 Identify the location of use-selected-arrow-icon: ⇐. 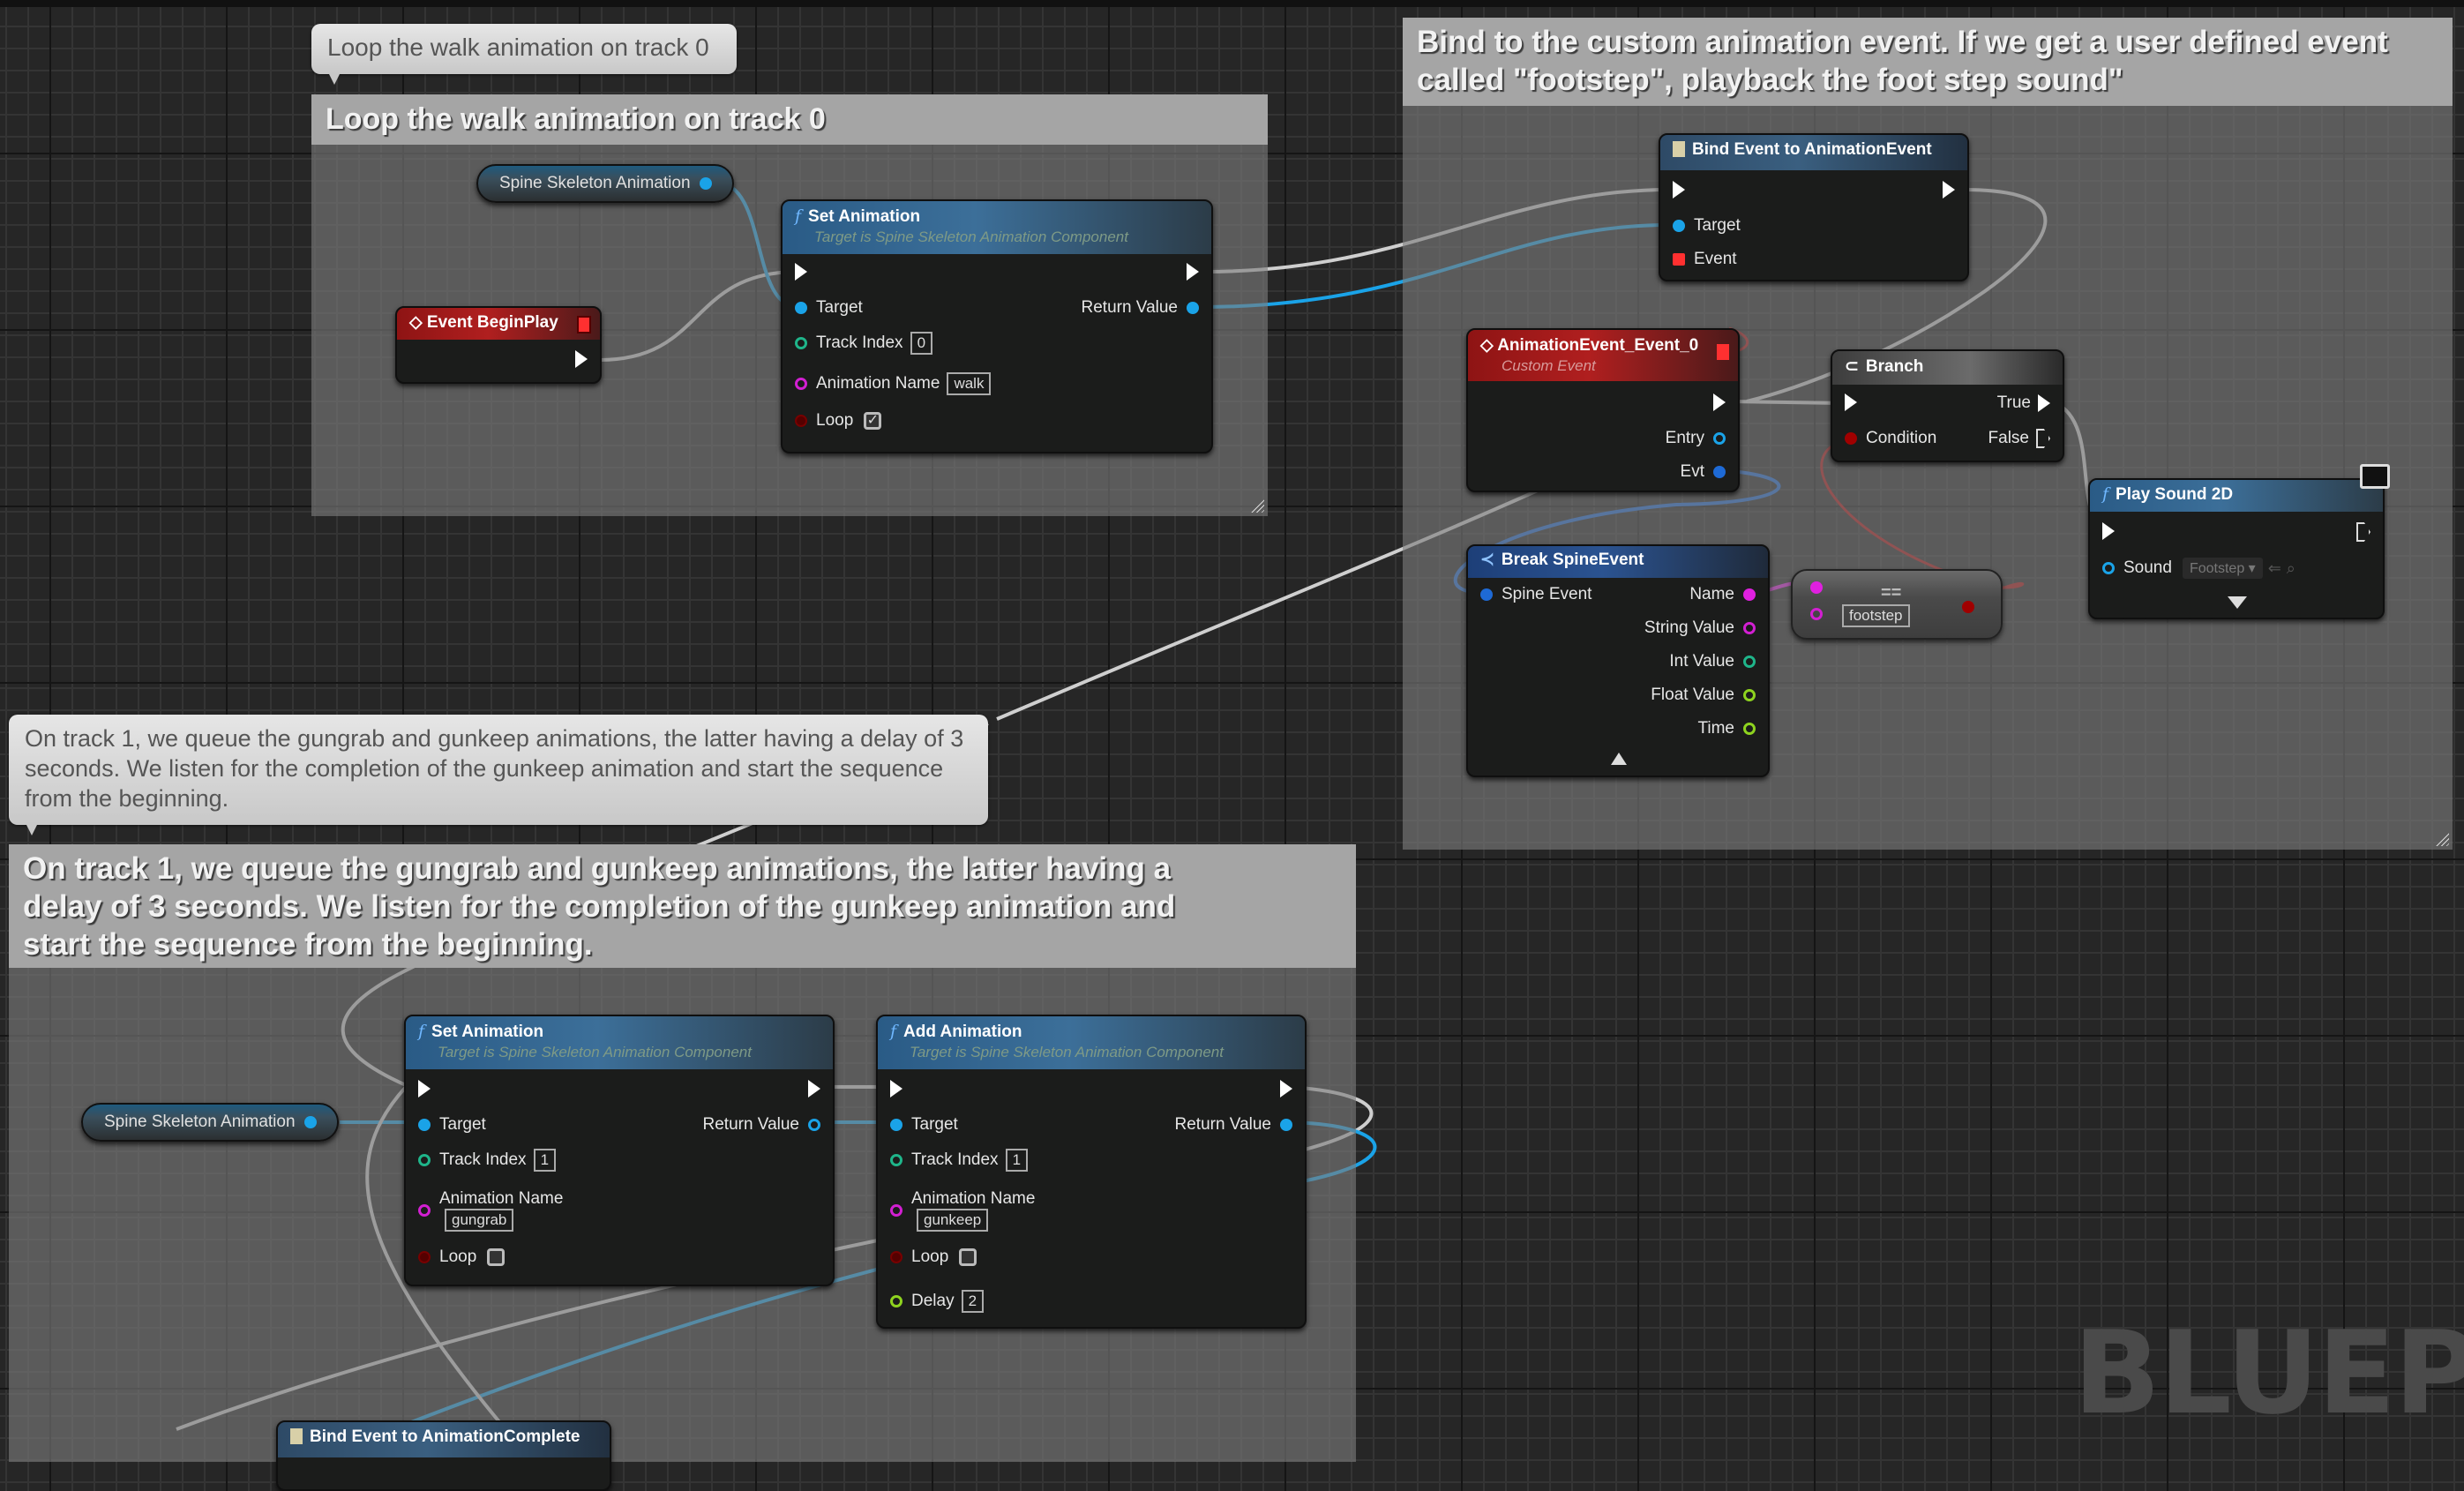
(2274, 568).